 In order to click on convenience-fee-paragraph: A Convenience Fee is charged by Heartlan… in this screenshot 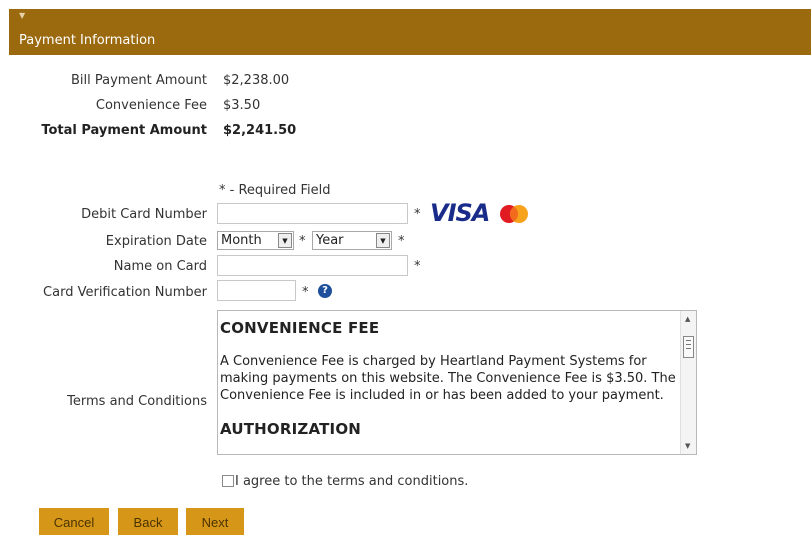, I will do `click(448, 378)`.